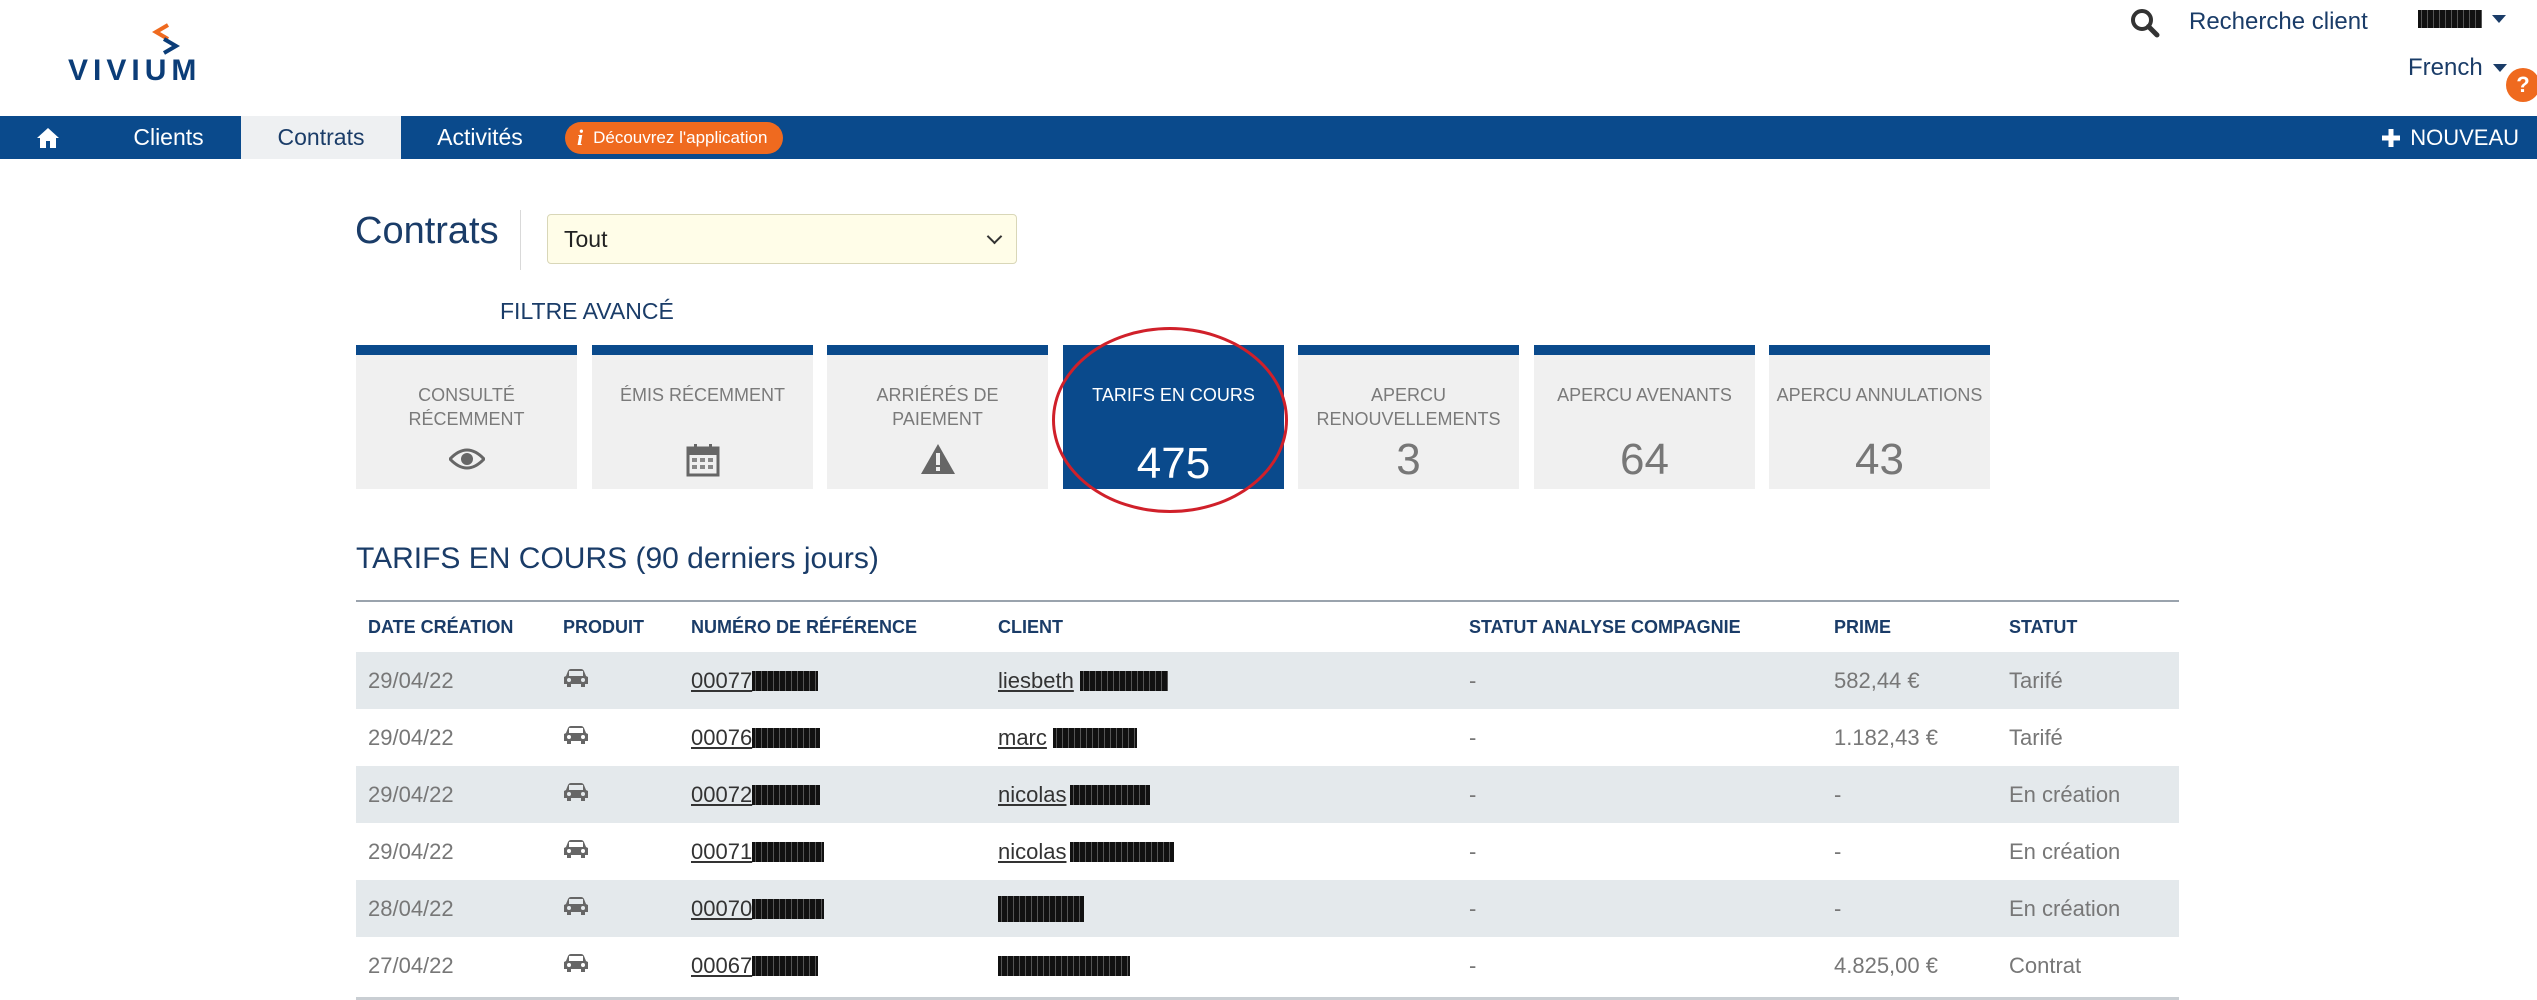  I want to click on new-button: NOUVEAU, so click(2450, 137).